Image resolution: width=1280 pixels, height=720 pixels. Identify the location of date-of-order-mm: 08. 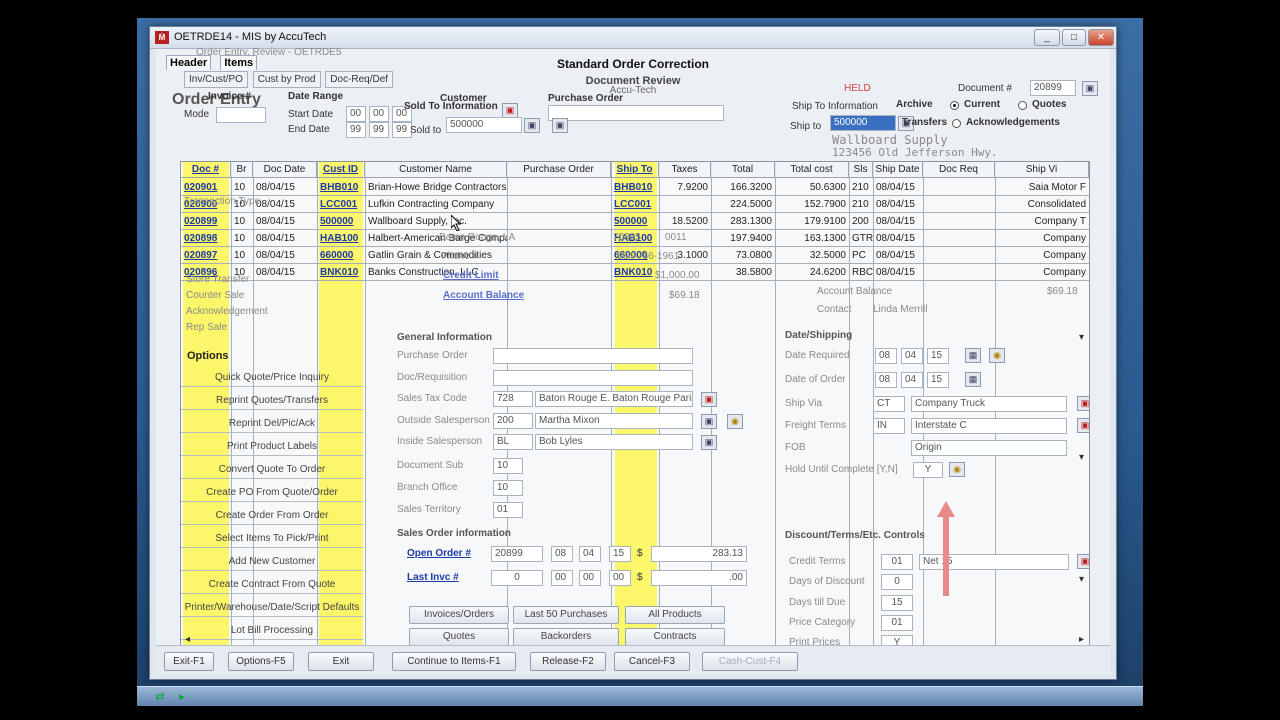
(886, 380).